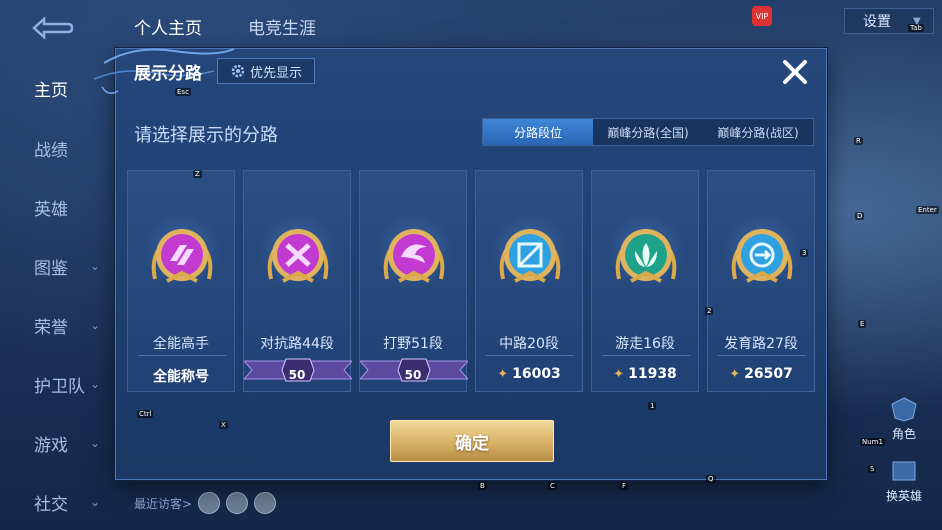 This screenshot has width=942, height=530. Describe the element at coordinates (709, 311) in the screenshot. I see `key-hint: 2` at that location.